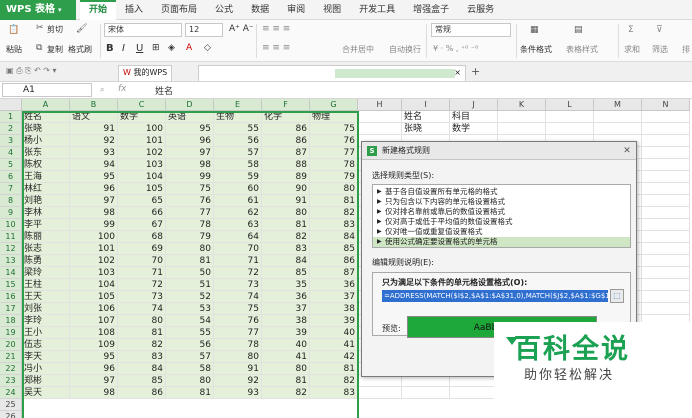  Describe the element at coordinates (190, 369) in the screenshot. I see `table-cell: 58` at that location.